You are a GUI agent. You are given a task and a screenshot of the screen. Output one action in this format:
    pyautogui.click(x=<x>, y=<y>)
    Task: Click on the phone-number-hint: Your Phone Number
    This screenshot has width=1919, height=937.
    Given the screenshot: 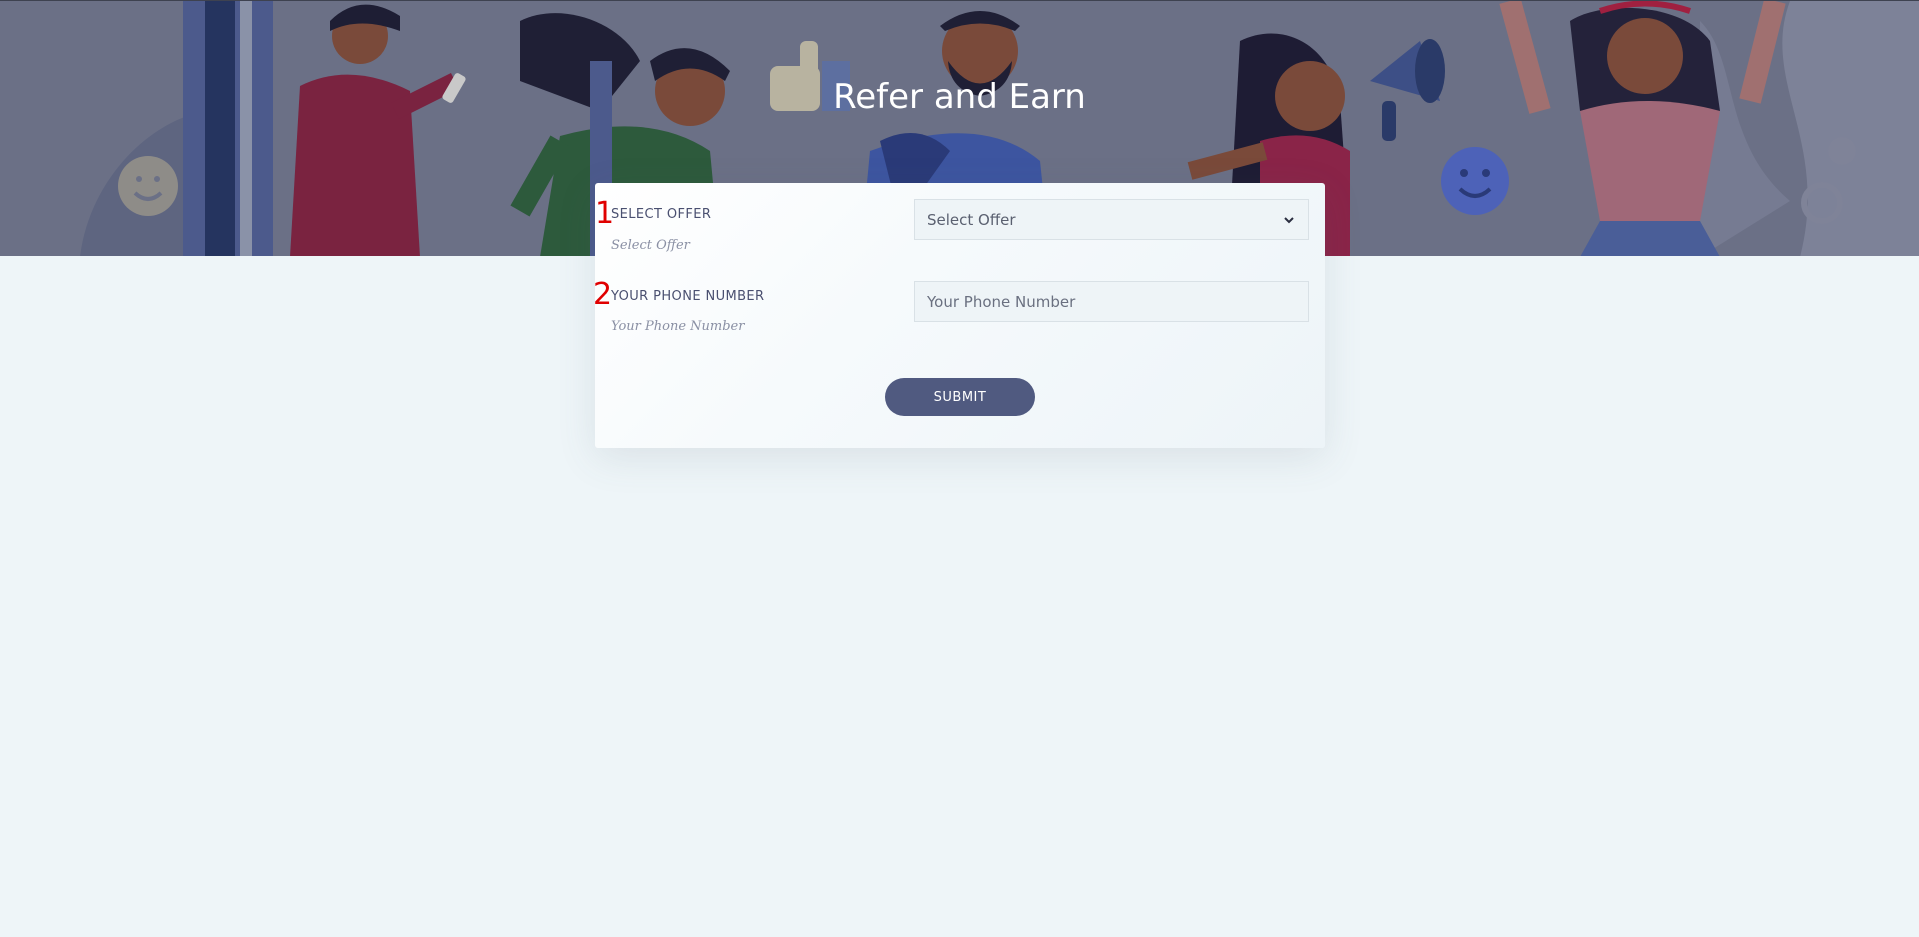 What is the action you would take?
    pyautogui.click(x=678, y=326)
    